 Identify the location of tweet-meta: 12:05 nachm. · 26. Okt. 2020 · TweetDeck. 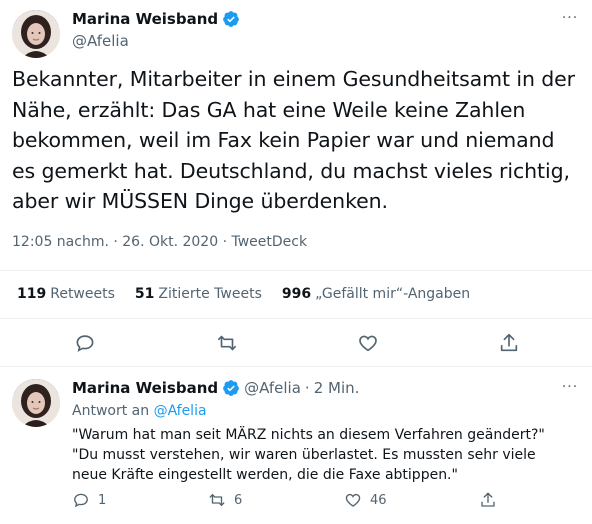
(159, 242).